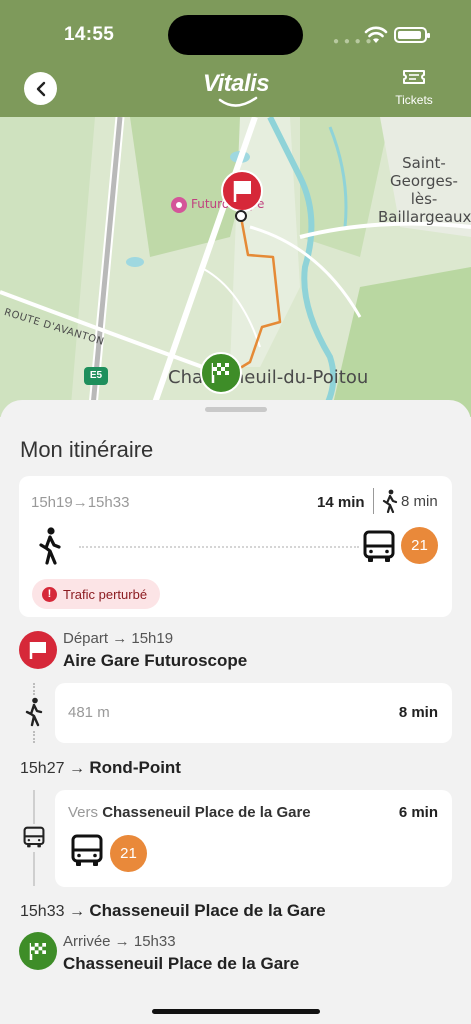 The width and height of the screenshot is (471, 1024). Describe the element at coordinates (89, 34) in the screenshot. I see `status-time: 14:55` at that location.